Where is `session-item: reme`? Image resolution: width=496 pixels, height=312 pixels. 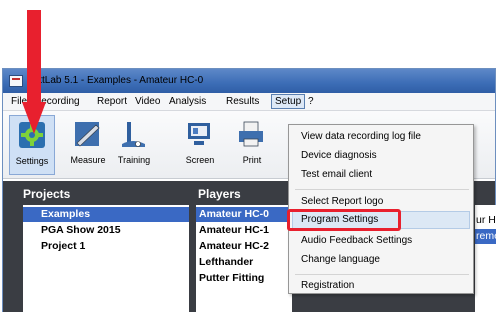
session-item: reme is located at coordinates (485, 236).